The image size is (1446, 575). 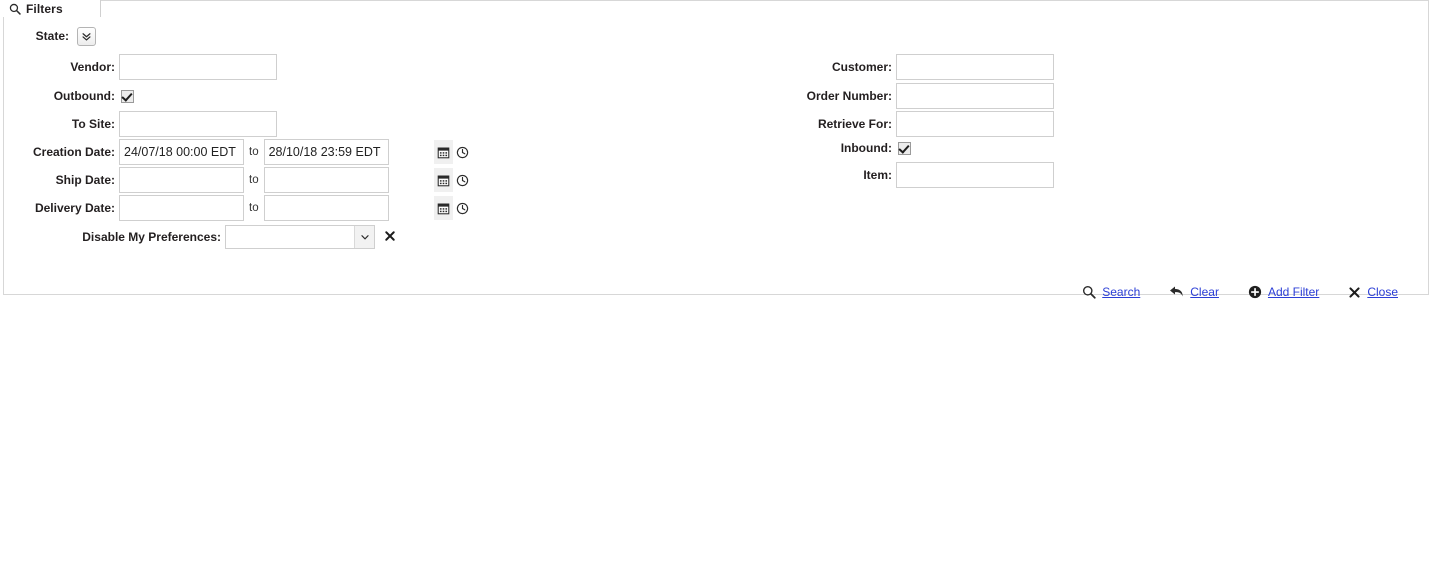 I want to click on customer-label: Customer:, so click(x=861, y=67).